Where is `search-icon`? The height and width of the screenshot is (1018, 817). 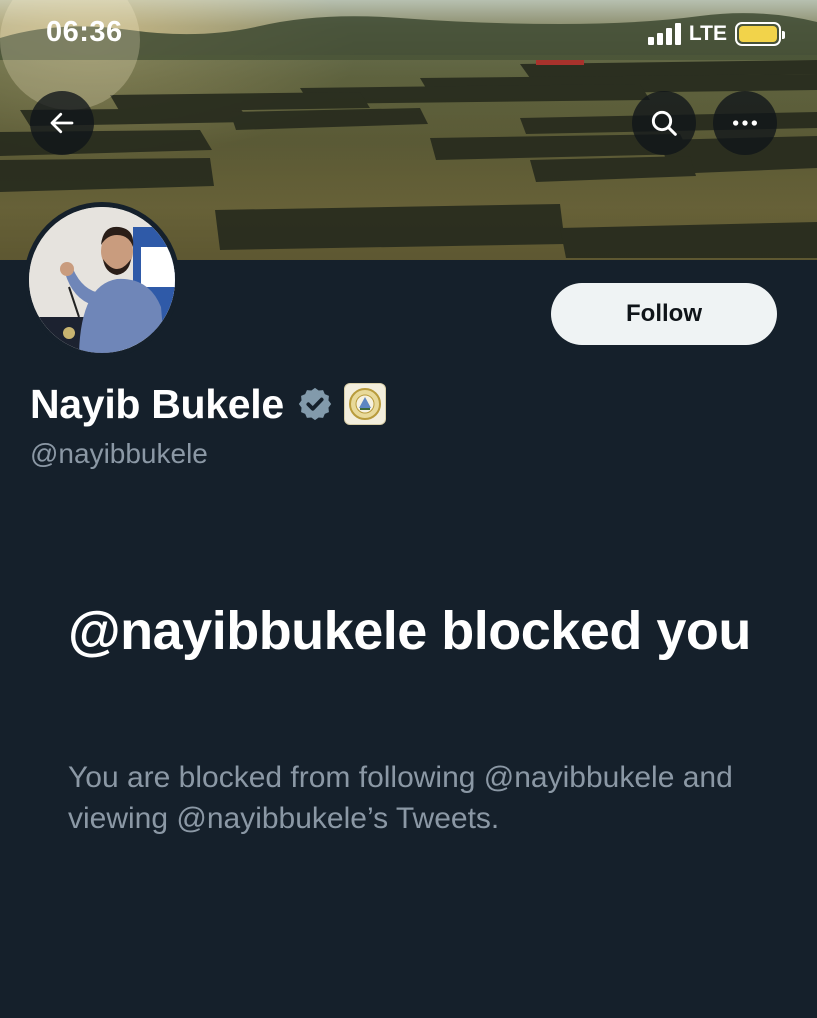 search-icon is located at coordinates (664, 123).